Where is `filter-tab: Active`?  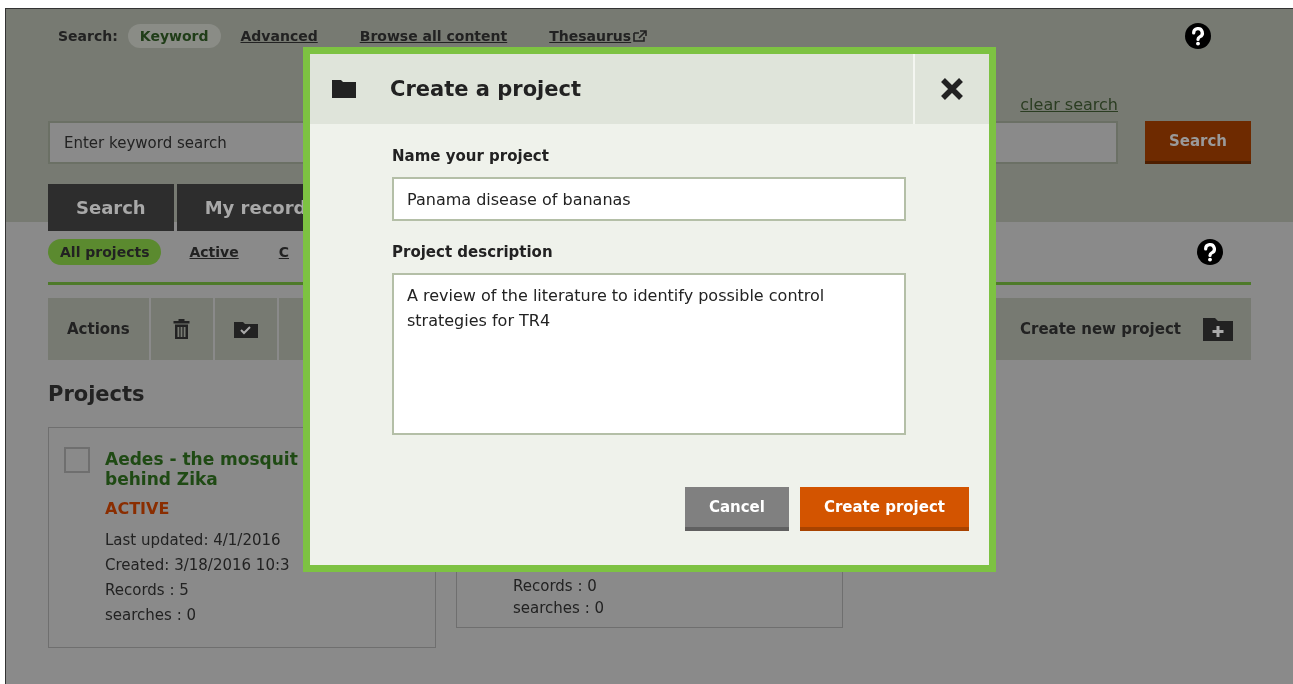 filter-tab: Active is located at coordinates (214, 252).